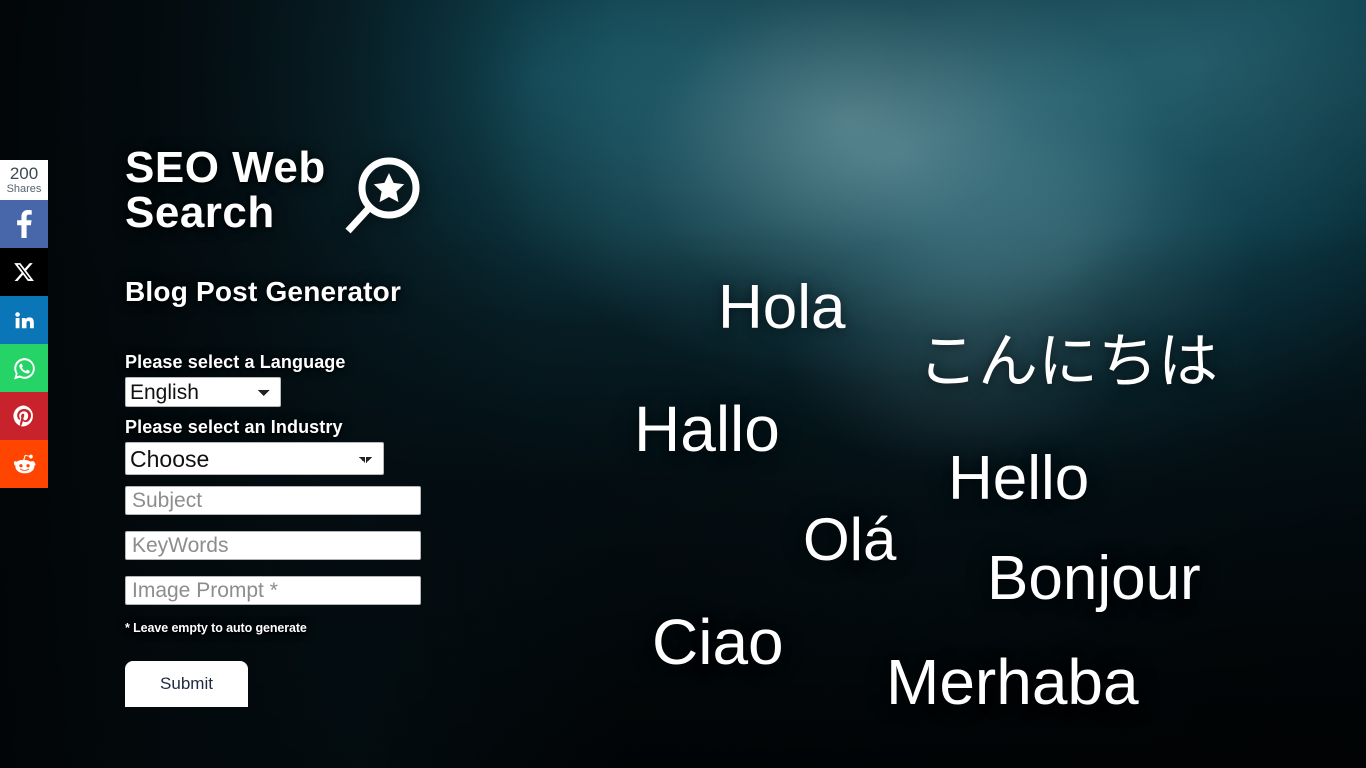 The image size is (1366, 768). What do you see at coordinates (216, 628) in the screenshot?
I see `auto-generate-note: * Leave empty to auto generate` at bounding box center [216, 628].